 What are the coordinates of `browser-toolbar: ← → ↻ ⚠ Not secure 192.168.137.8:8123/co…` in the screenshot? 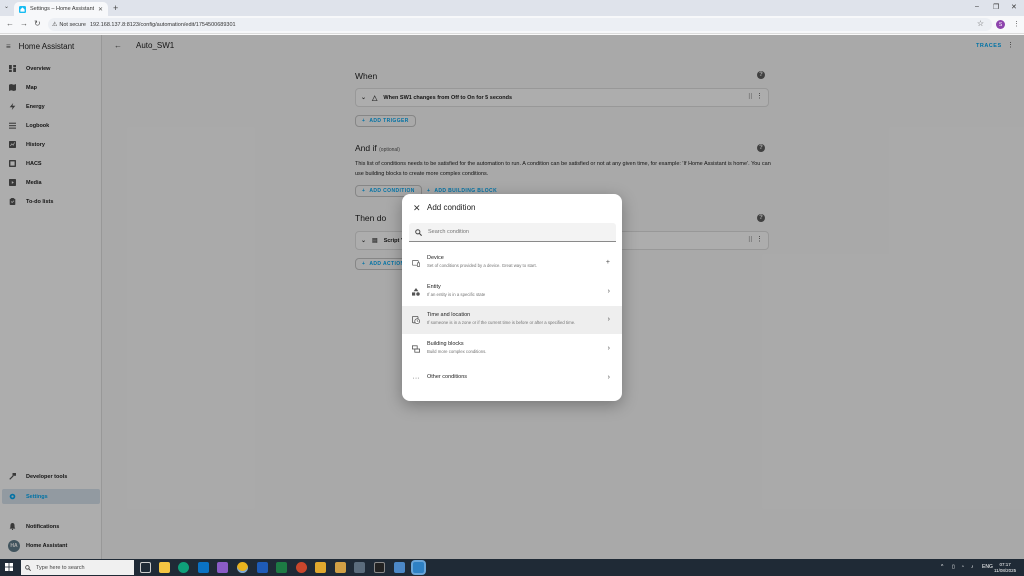 It's located at (512, 25).